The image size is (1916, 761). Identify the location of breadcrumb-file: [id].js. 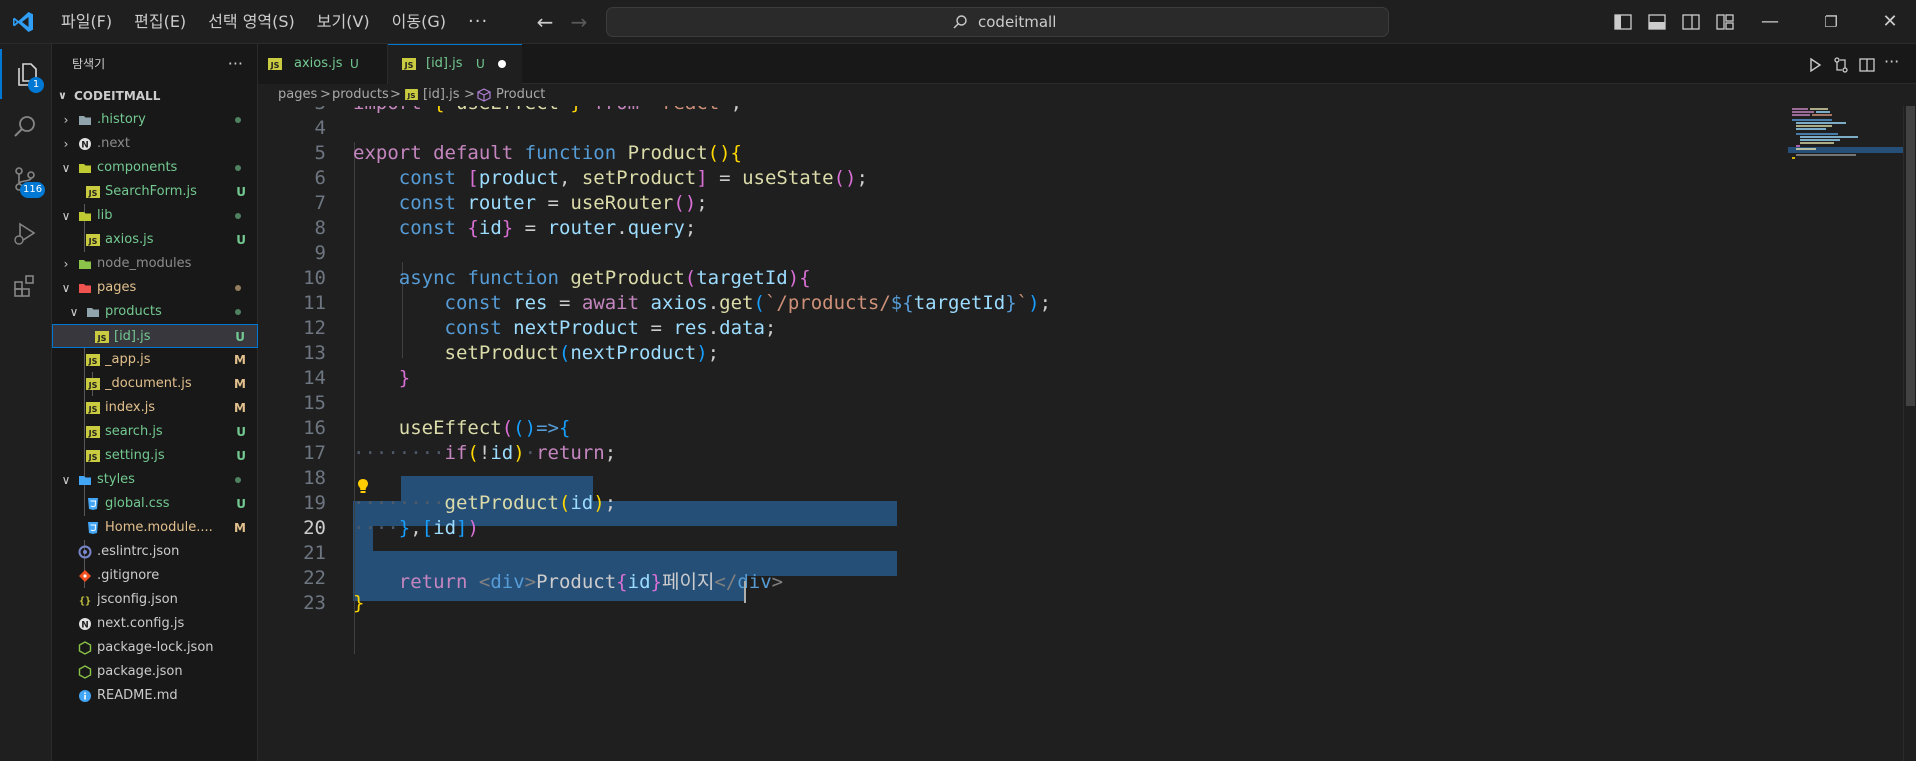
(441, 95).